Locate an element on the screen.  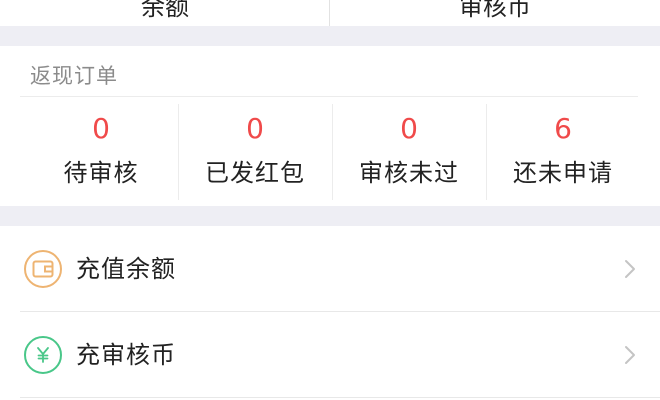
wallet-icon is located at coordinates (43, 269).